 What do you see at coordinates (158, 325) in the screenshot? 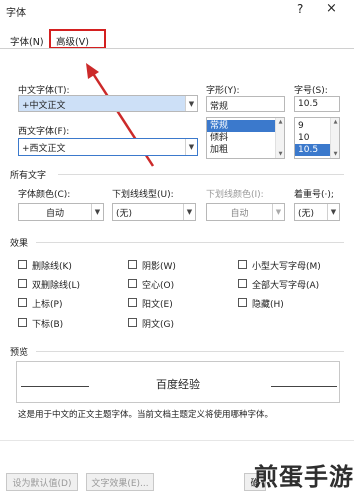
I see `effect-label: 阴文(G)` at bounding box center [158, 325].